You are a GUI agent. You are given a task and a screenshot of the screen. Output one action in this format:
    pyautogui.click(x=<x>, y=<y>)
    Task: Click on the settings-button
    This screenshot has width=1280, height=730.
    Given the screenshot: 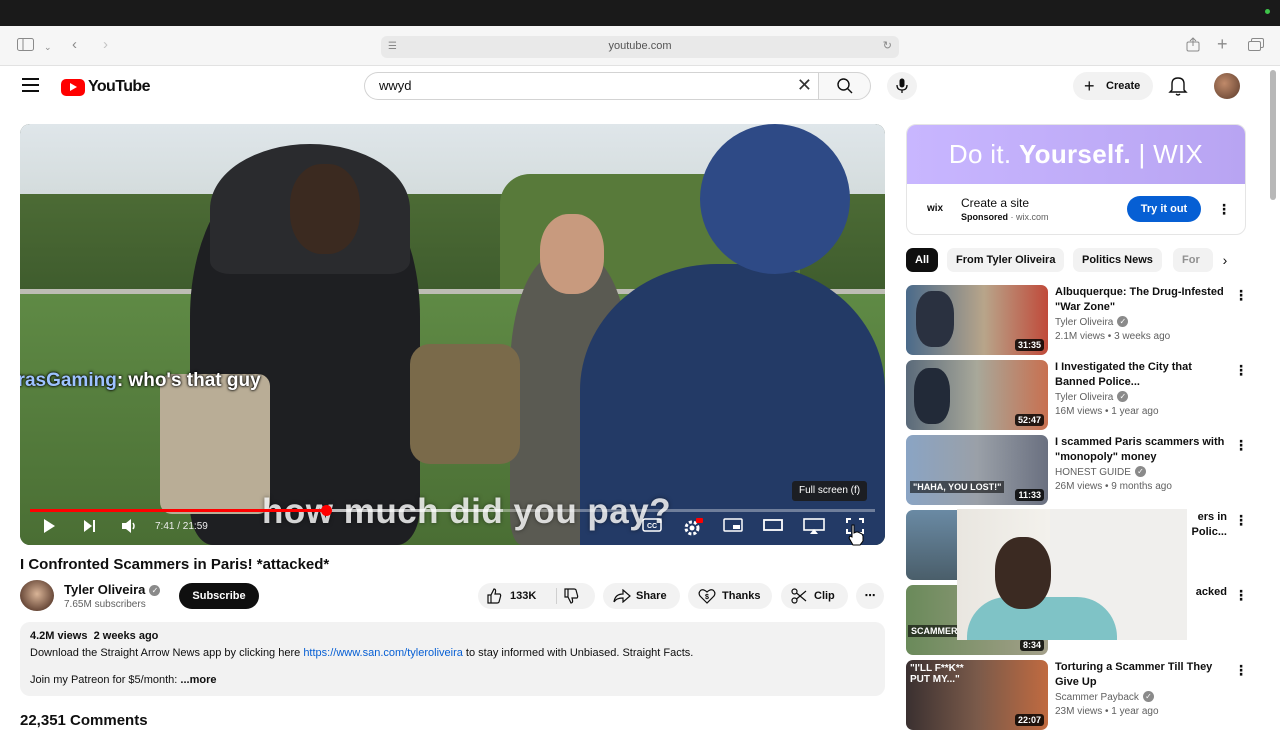 What is the action you would take?
    pyautogui.click(x=693, y=527)
    